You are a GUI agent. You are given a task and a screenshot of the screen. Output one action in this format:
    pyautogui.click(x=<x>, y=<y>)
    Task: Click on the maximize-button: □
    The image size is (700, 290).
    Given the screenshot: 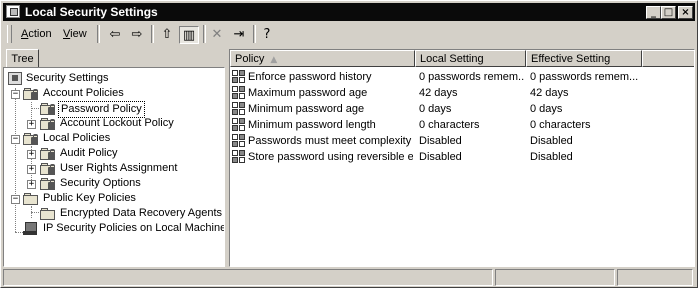 What is the action you would take?
    pyautogui.click(x=668, y=12)
    